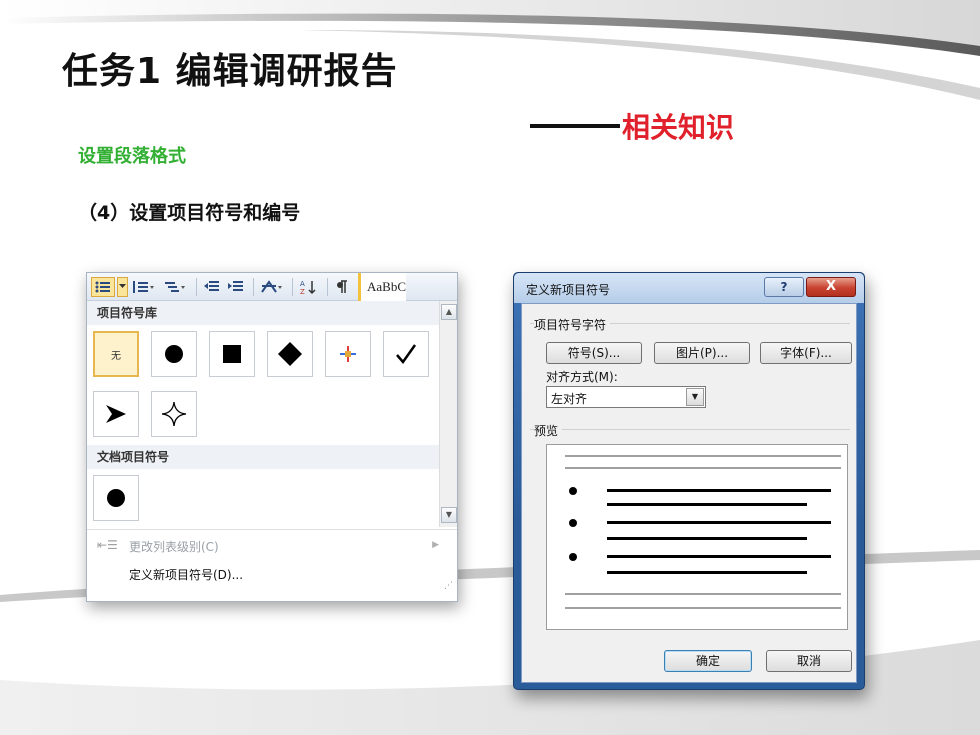 Image resolution: width=980 pixels, height=735 pixels. I want to click on paragraph-mark-icon, so click(342, 286).